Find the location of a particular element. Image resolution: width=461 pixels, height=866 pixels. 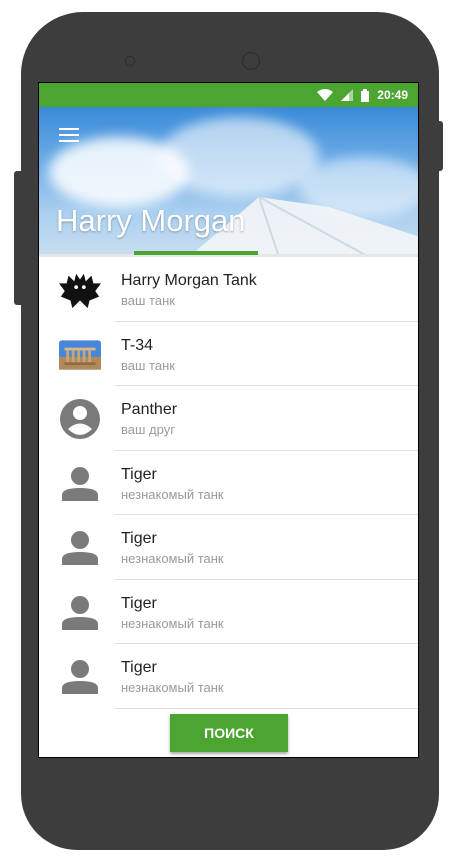

list-item: Panther ваш друг is located at coordinates (228, 418).